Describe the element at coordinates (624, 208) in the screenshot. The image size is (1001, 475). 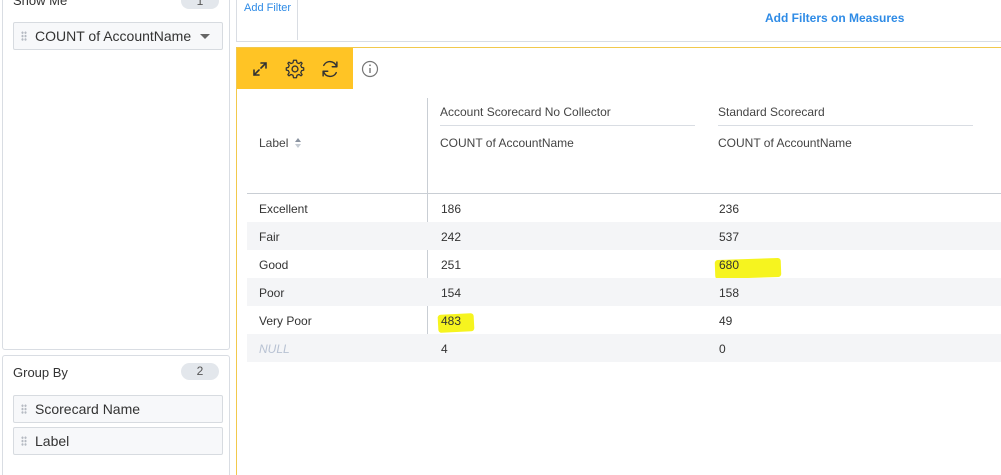
I see `table-row: Excellent 186 236` at that location.